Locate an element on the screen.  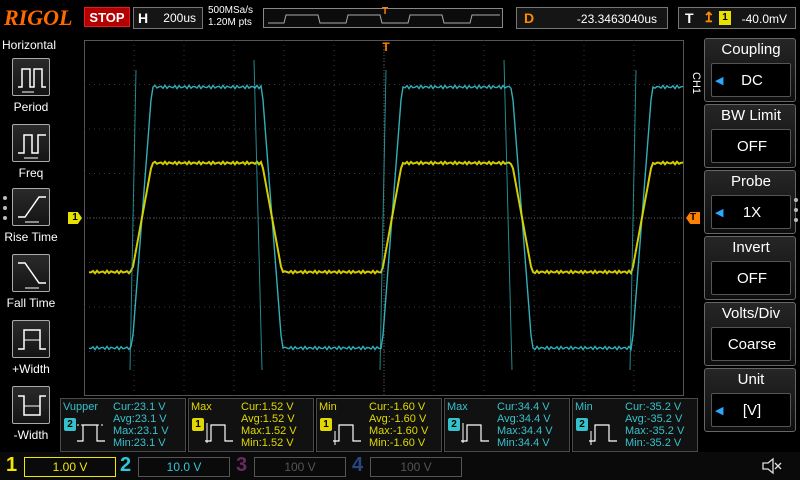
channel-scale: 100 V is located at coordinates (300, 467).